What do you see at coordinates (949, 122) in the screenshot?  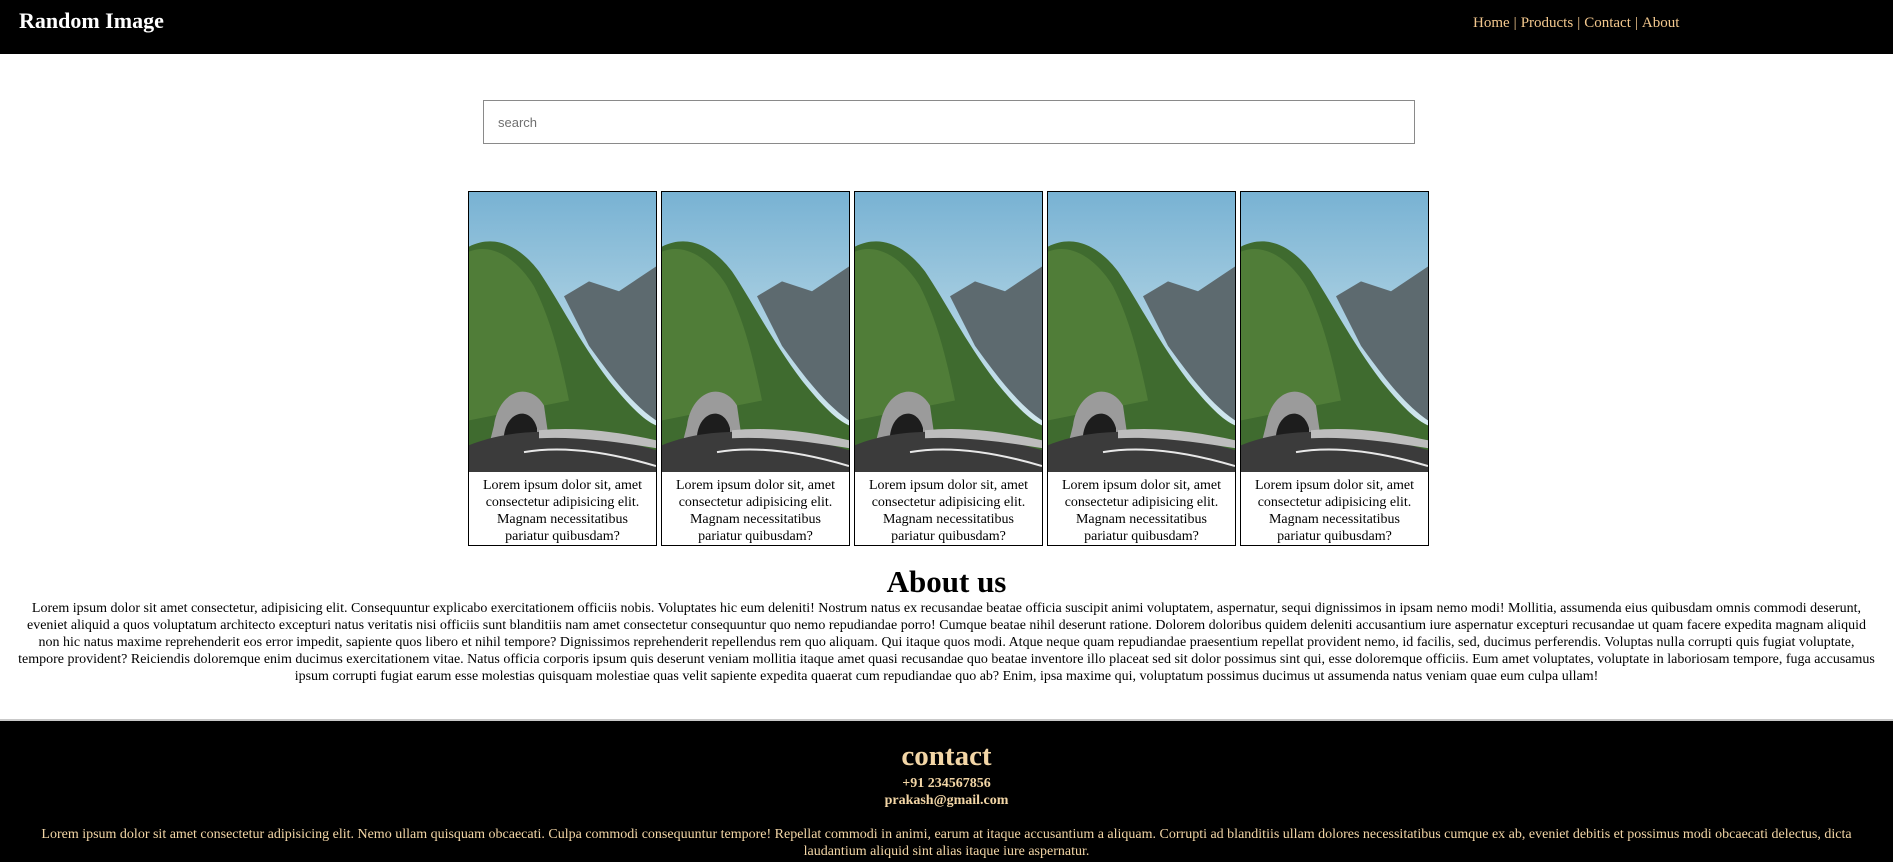 I see `search-input` at bounding box center [949, 122].